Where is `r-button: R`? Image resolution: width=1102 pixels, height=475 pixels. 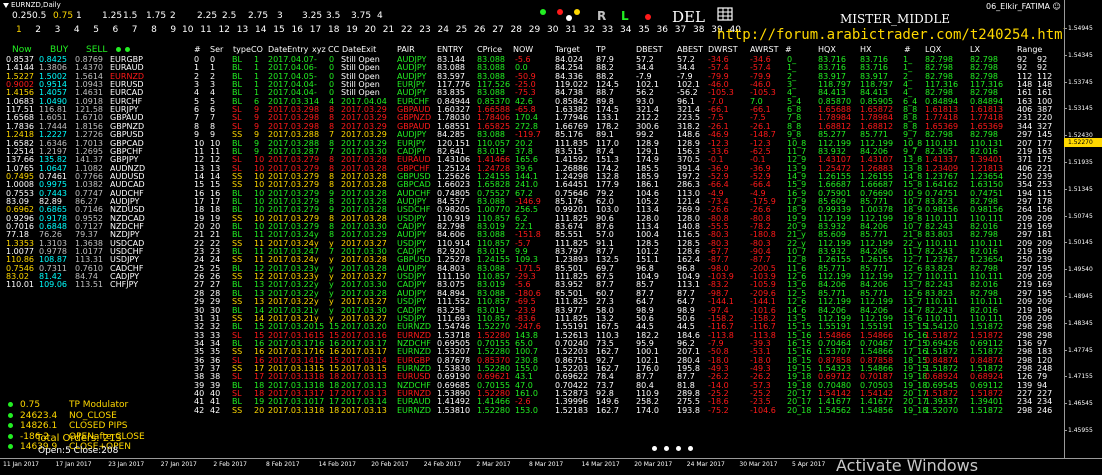 r-button: R is located at coordinates (601, 16).